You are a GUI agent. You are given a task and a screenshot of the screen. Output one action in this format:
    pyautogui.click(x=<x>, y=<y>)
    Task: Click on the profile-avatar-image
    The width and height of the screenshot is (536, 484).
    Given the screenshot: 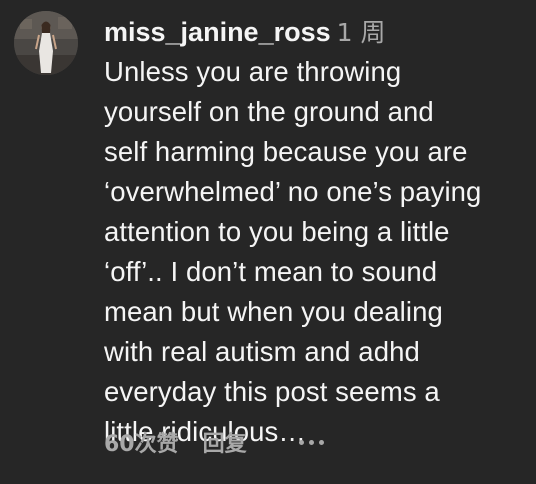 What is the action you would take?
    pyautogui.click(x=46, y=43)
    